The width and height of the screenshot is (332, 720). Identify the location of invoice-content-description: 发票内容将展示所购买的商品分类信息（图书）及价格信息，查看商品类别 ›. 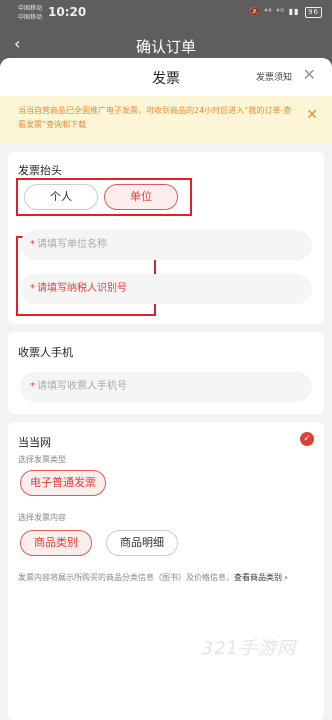
(166, 577).